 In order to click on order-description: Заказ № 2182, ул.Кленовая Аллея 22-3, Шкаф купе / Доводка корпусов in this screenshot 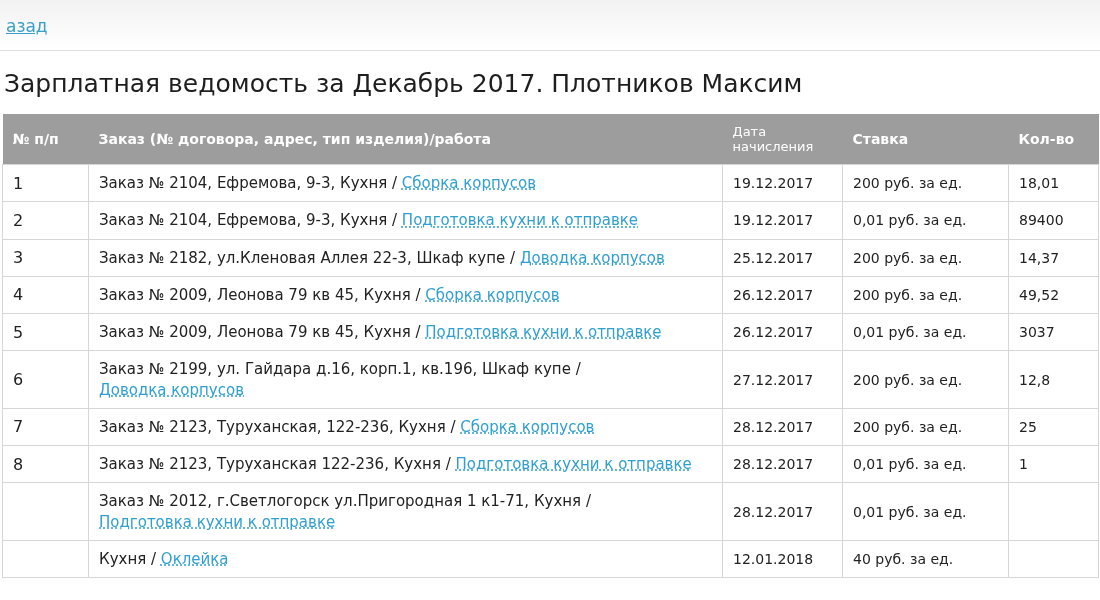, I will do `click(382, 257)`.